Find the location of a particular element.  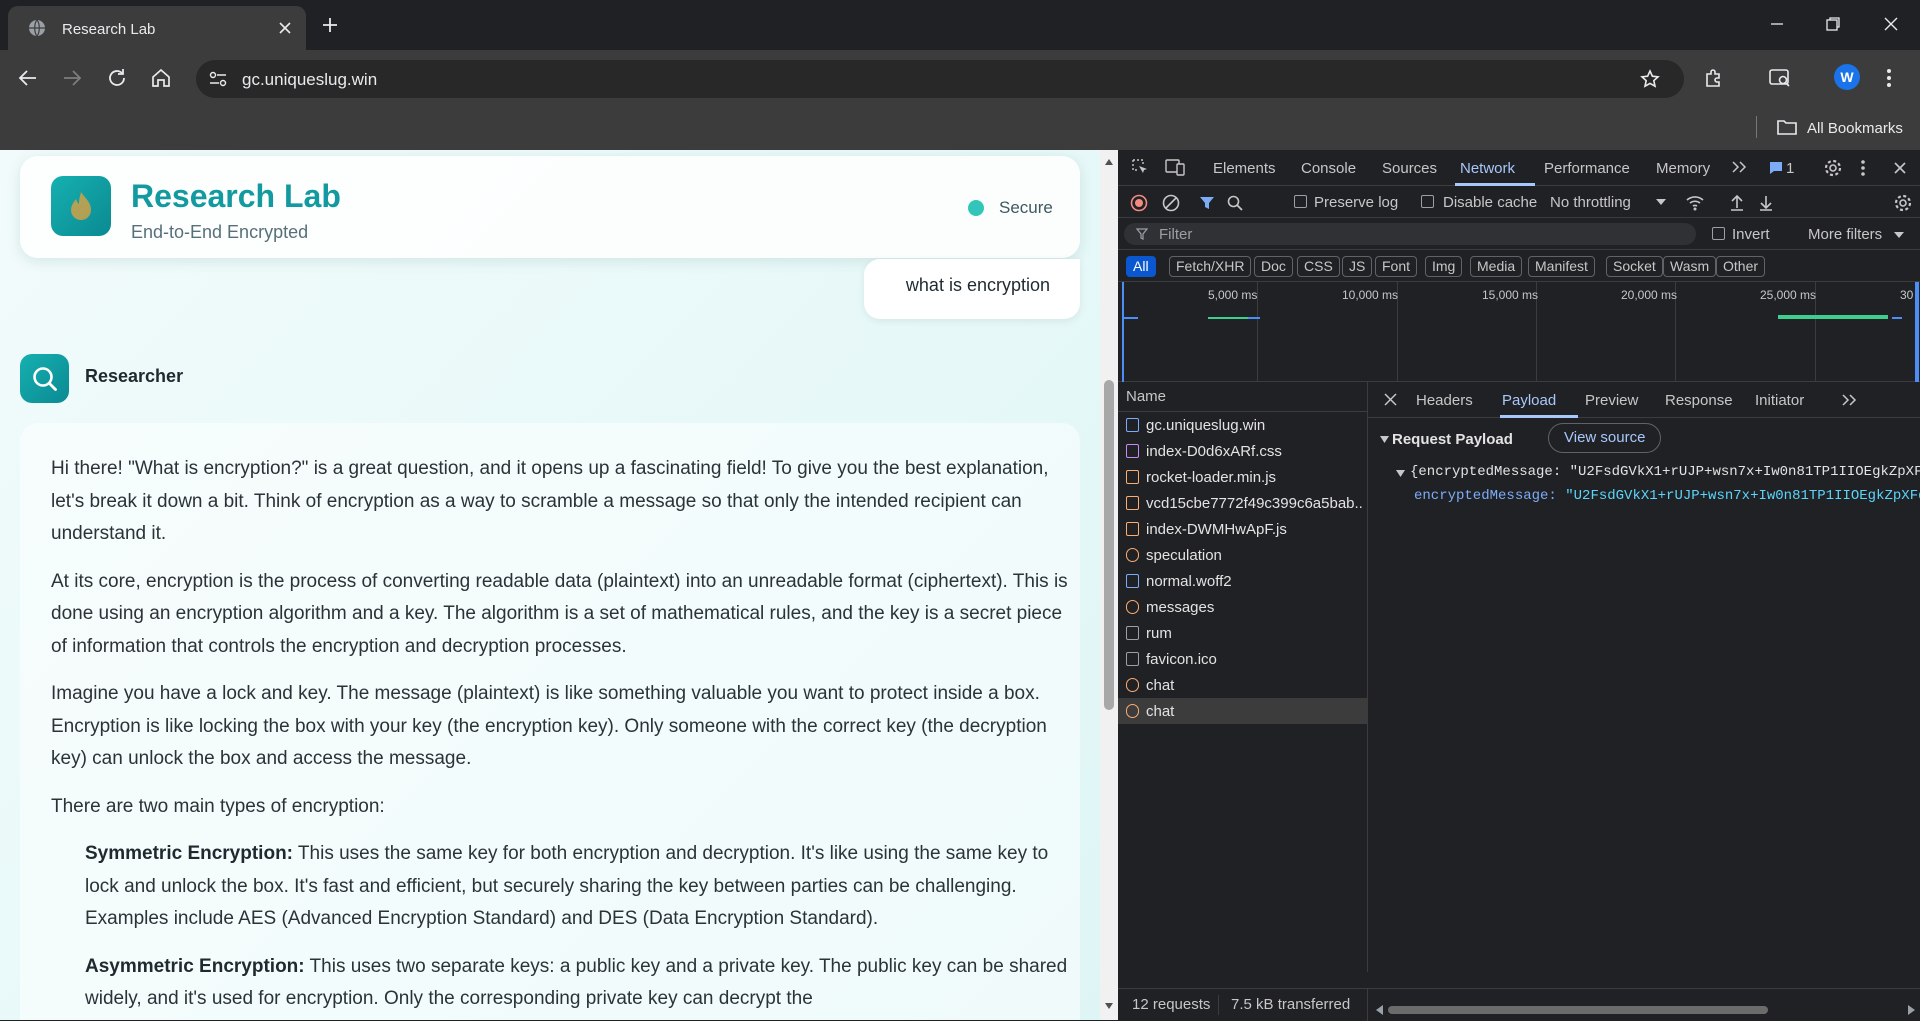

tab-search-icon is located at coordinates (1780, 78).